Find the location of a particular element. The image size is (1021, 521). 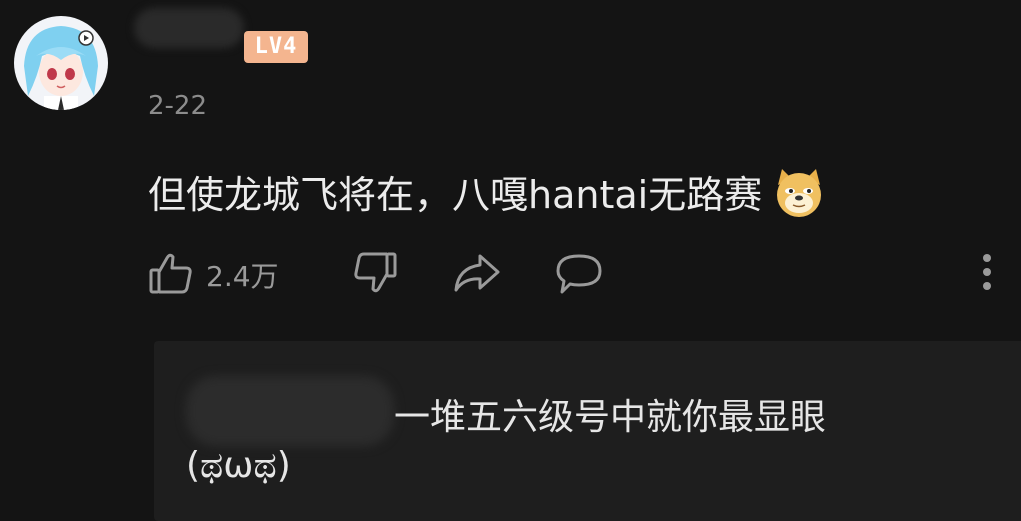

like-button: 2.4万 is located at coordinates (213, 275).